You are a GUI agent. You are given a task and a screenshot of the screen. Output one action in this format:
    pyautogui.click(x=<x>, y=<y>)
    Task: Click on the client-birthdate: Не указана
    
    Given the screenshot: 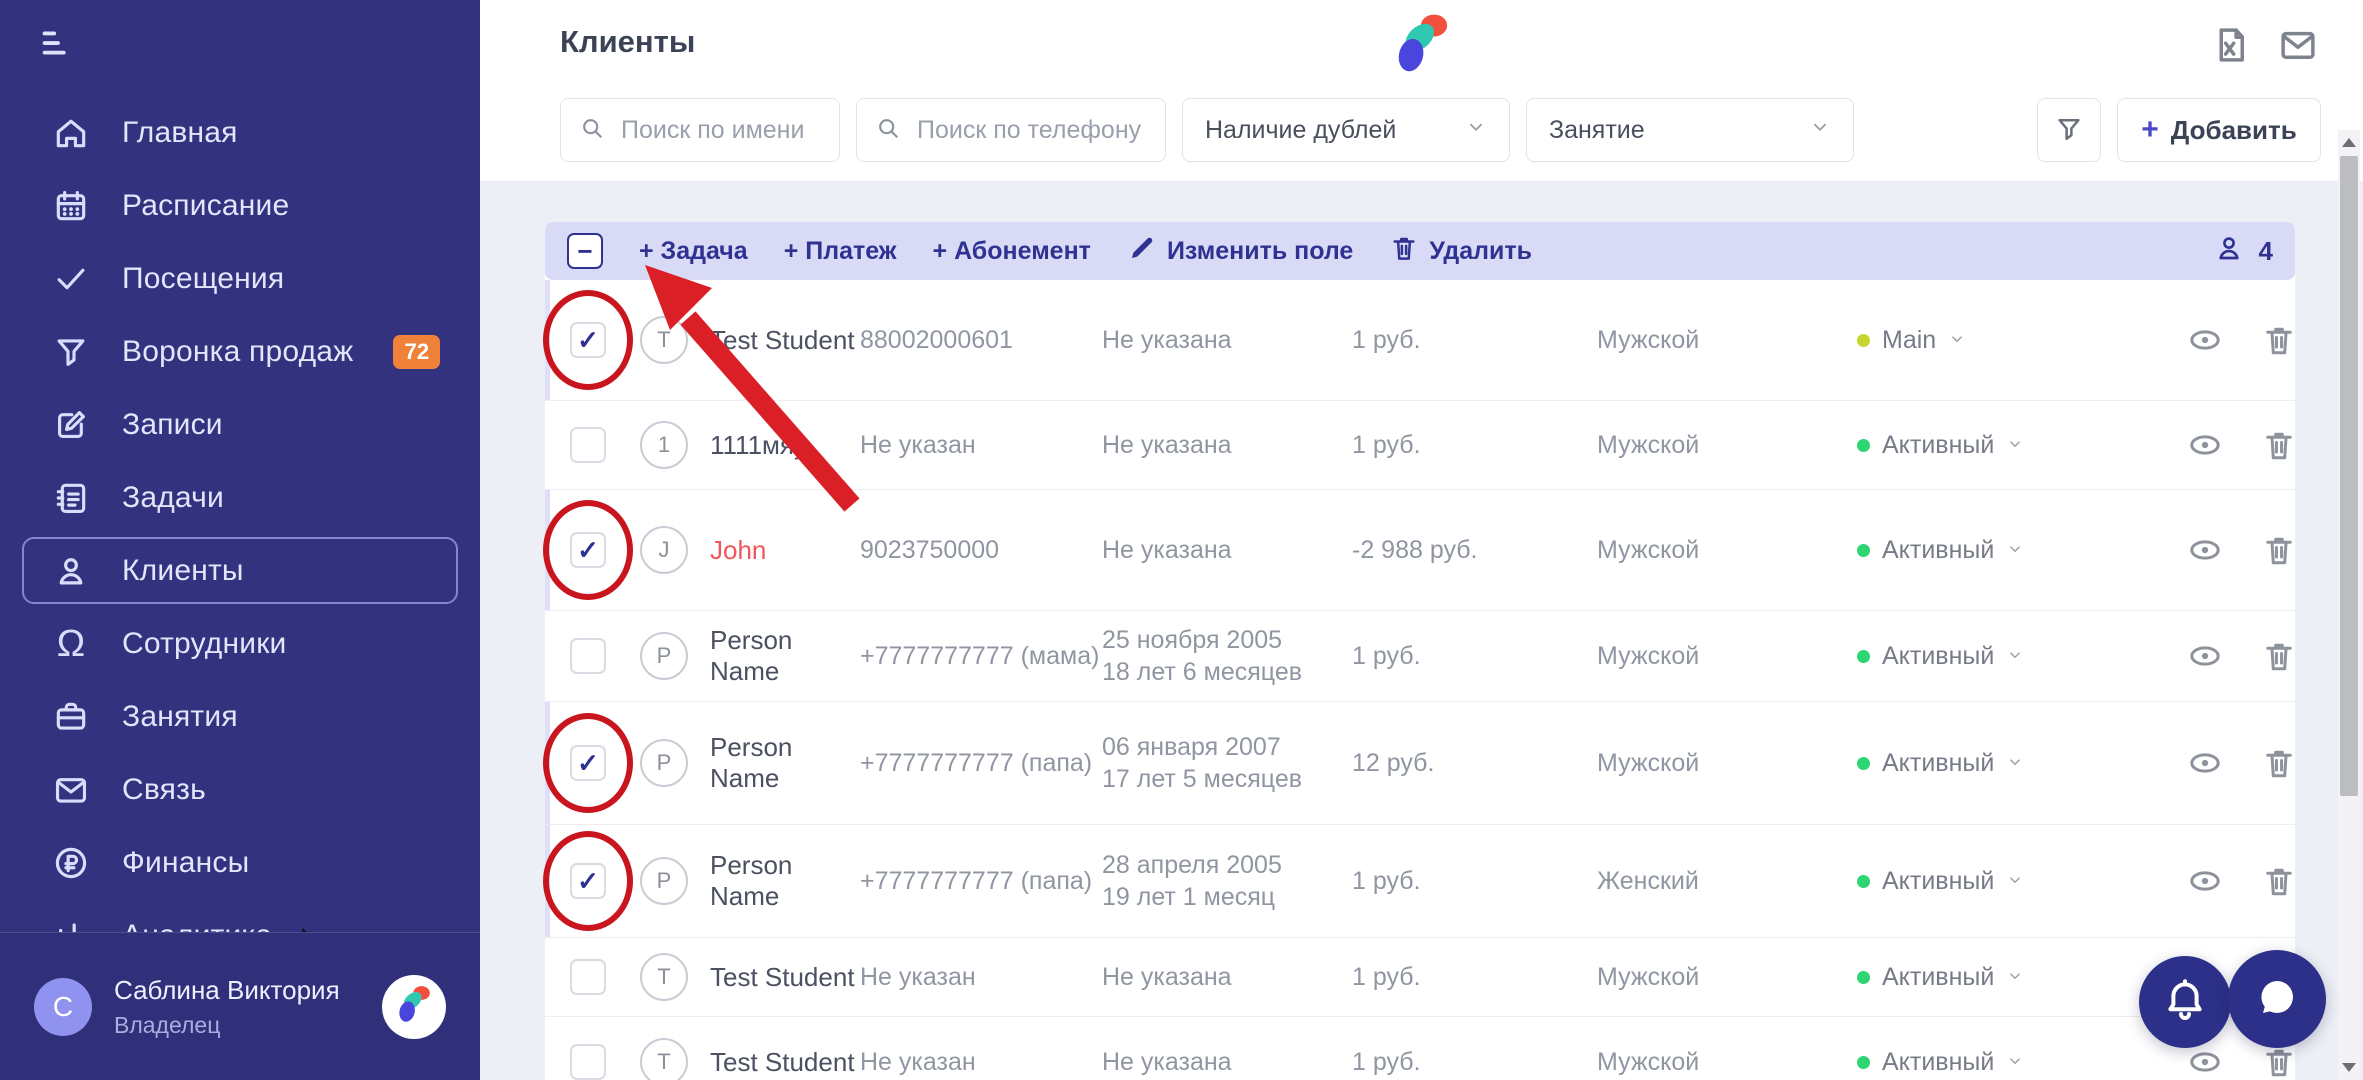 What is the action you would take?
    pyautogui.click(x=1167, y=1061)
    